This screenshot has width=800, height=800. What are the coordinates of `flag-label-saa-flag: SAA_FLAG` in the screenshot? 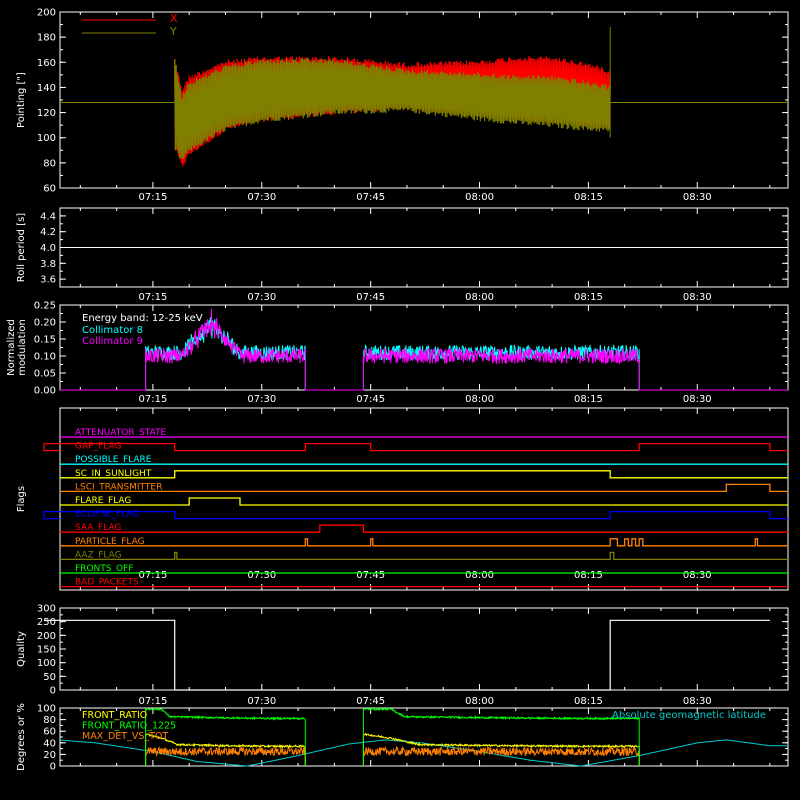 It's located at (98, 528).